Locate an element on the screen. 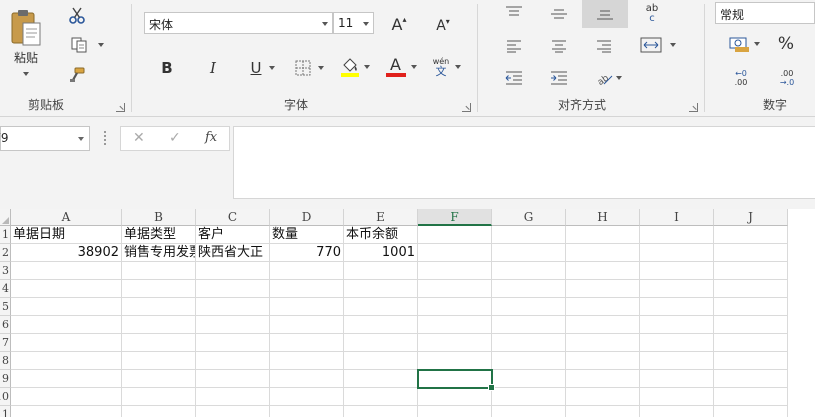  align-bottom-button is located at coordinates (605, 14).